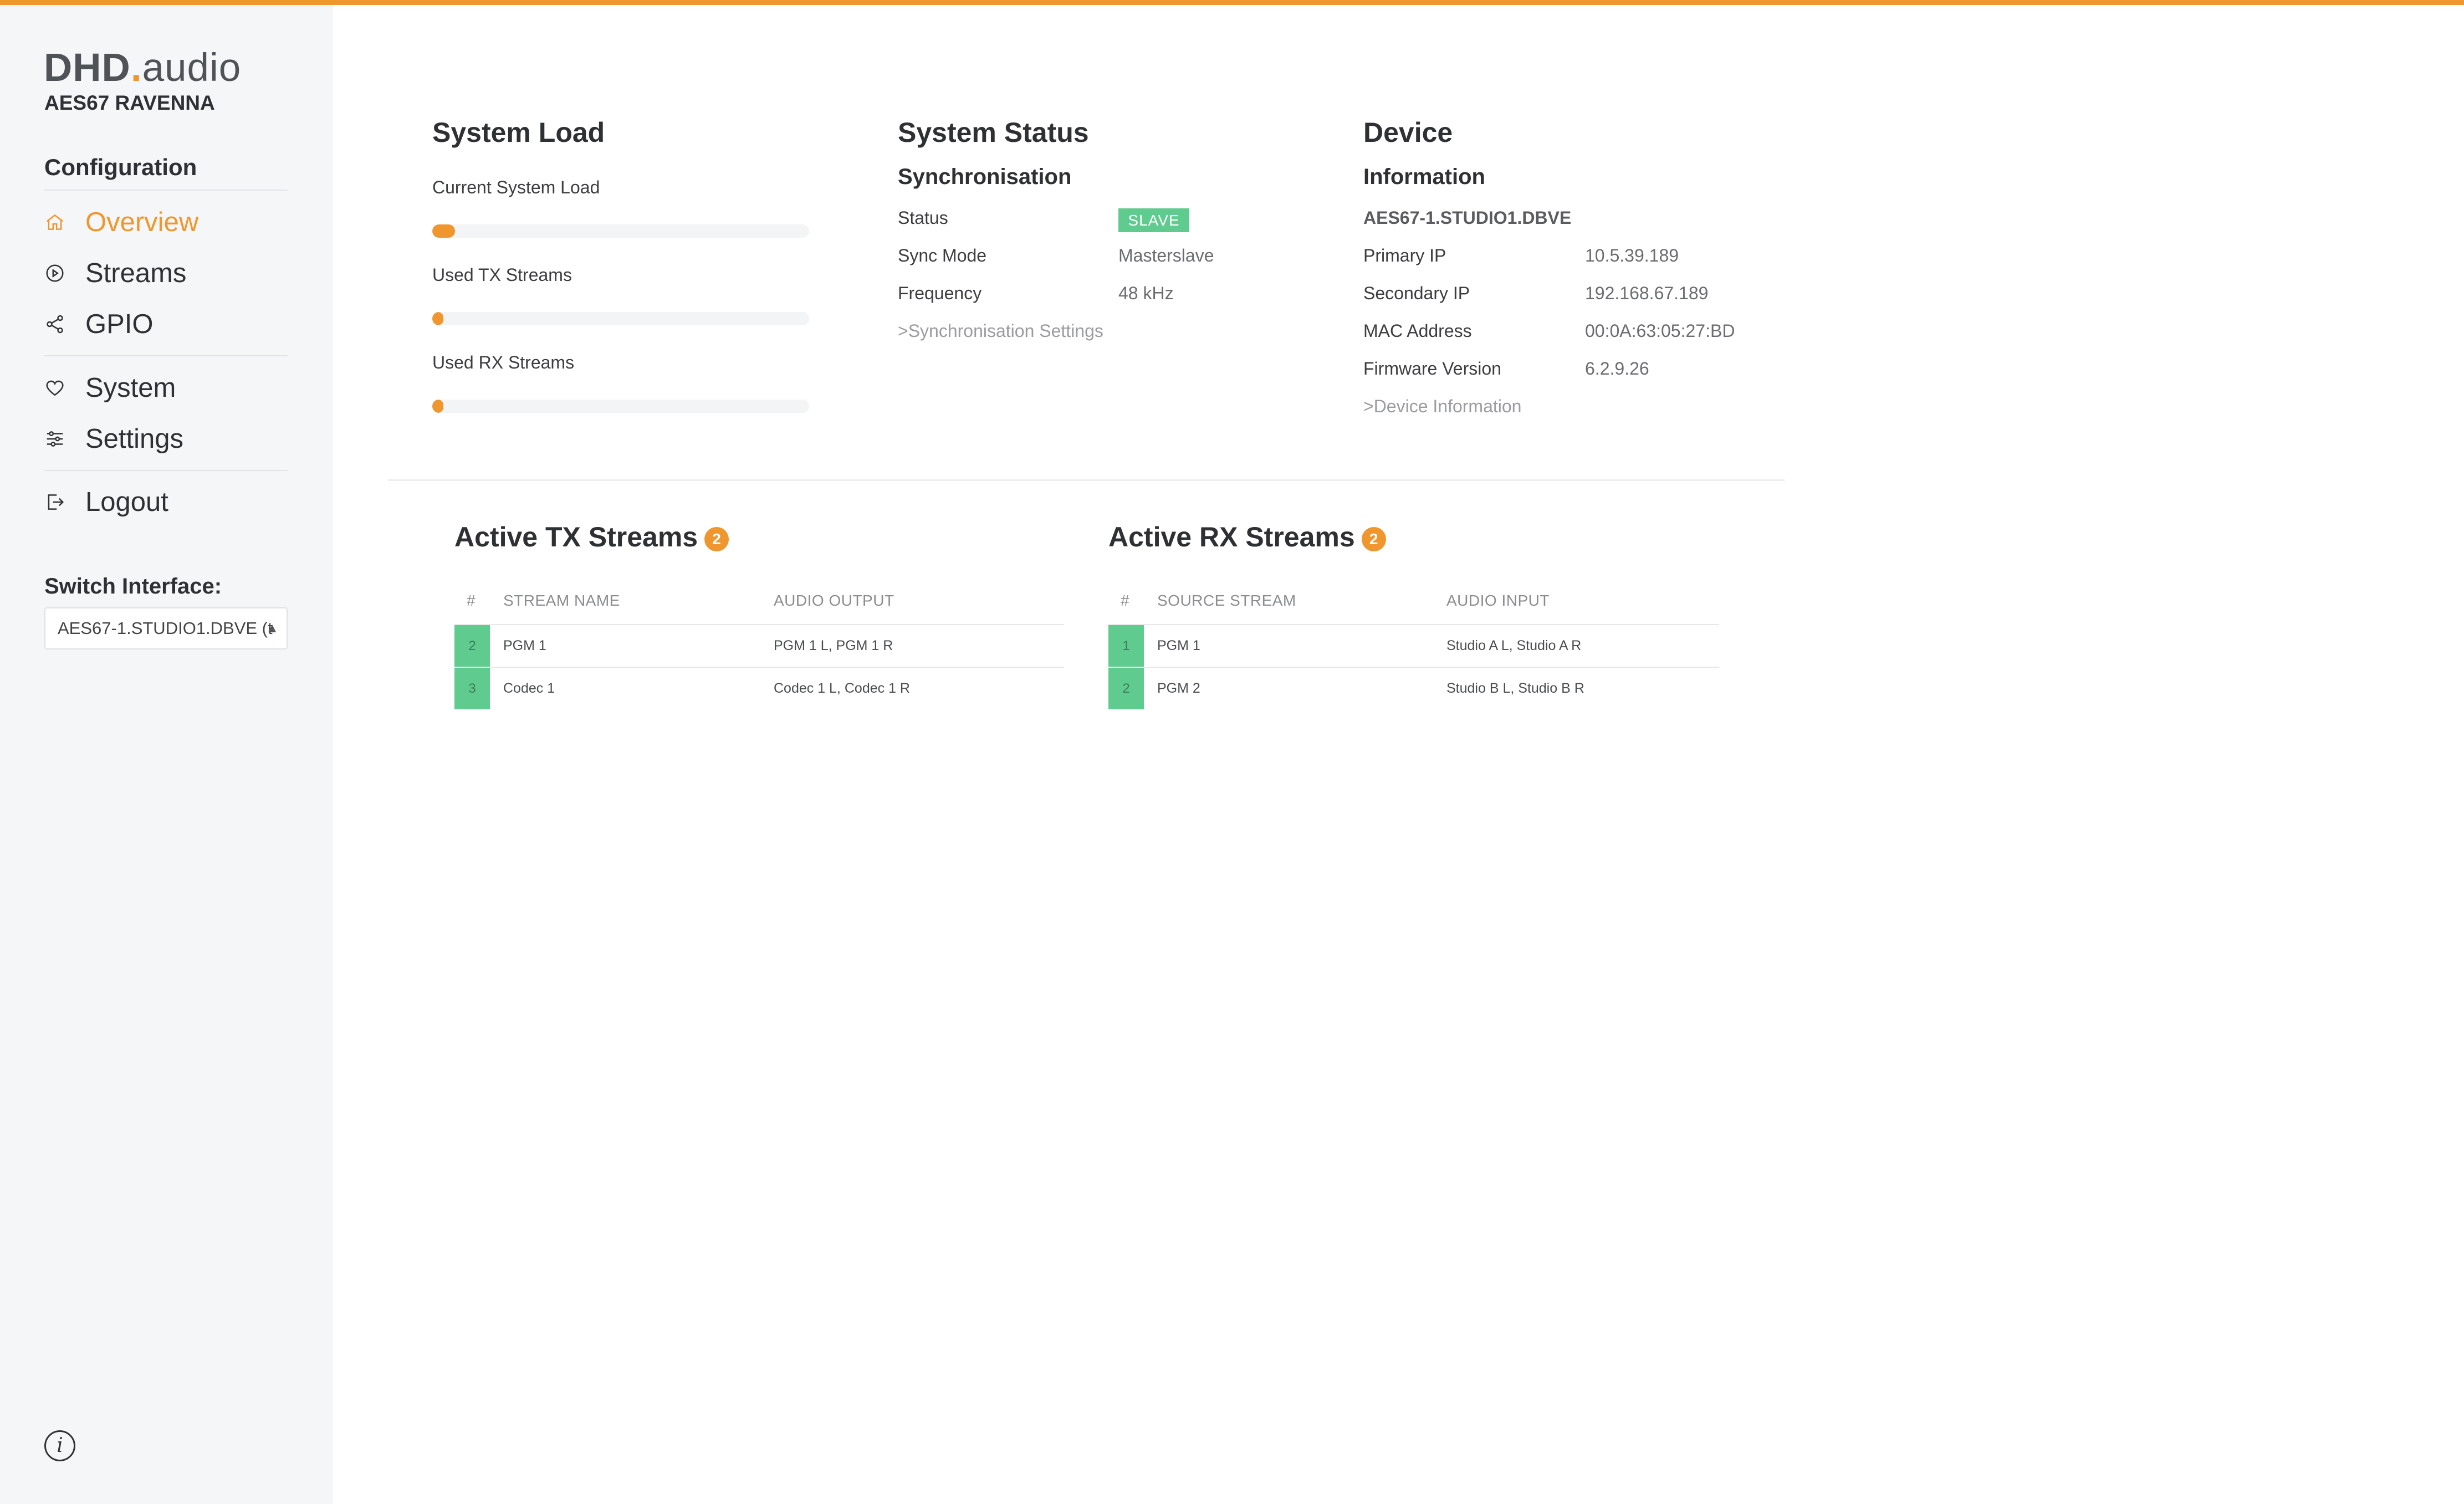 This screenshot has width=2464, height=1504. I want to click on load-progress-current, so click(620, 231).